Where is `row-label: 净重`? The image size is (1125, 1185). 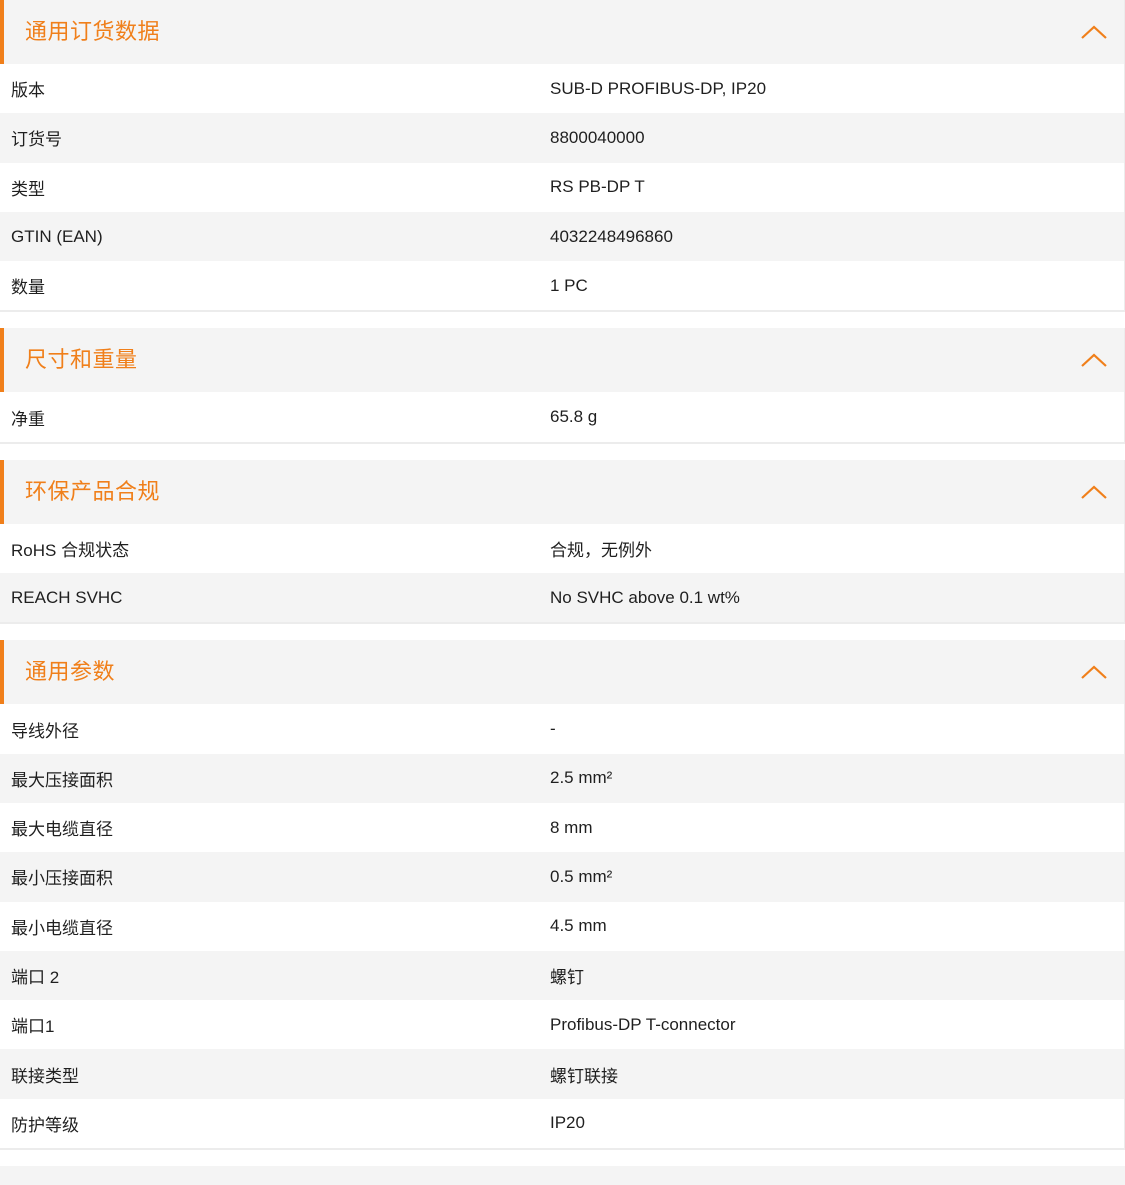
row-label: 净重 is located at coordinates (28, 419).